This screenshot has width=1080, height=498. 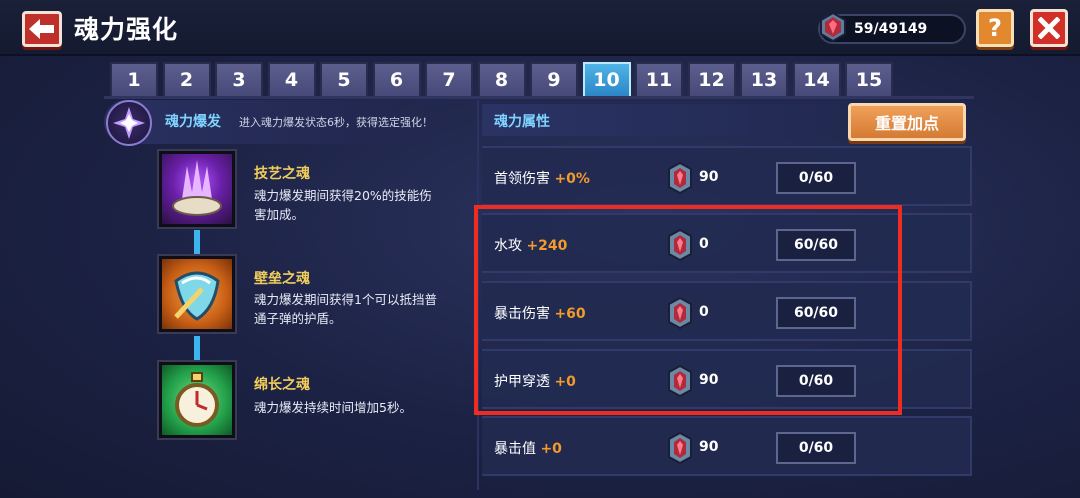 I want to click on attribute-row: 首领伤害 +0% 90 0/60, so click(x=727, y=176).